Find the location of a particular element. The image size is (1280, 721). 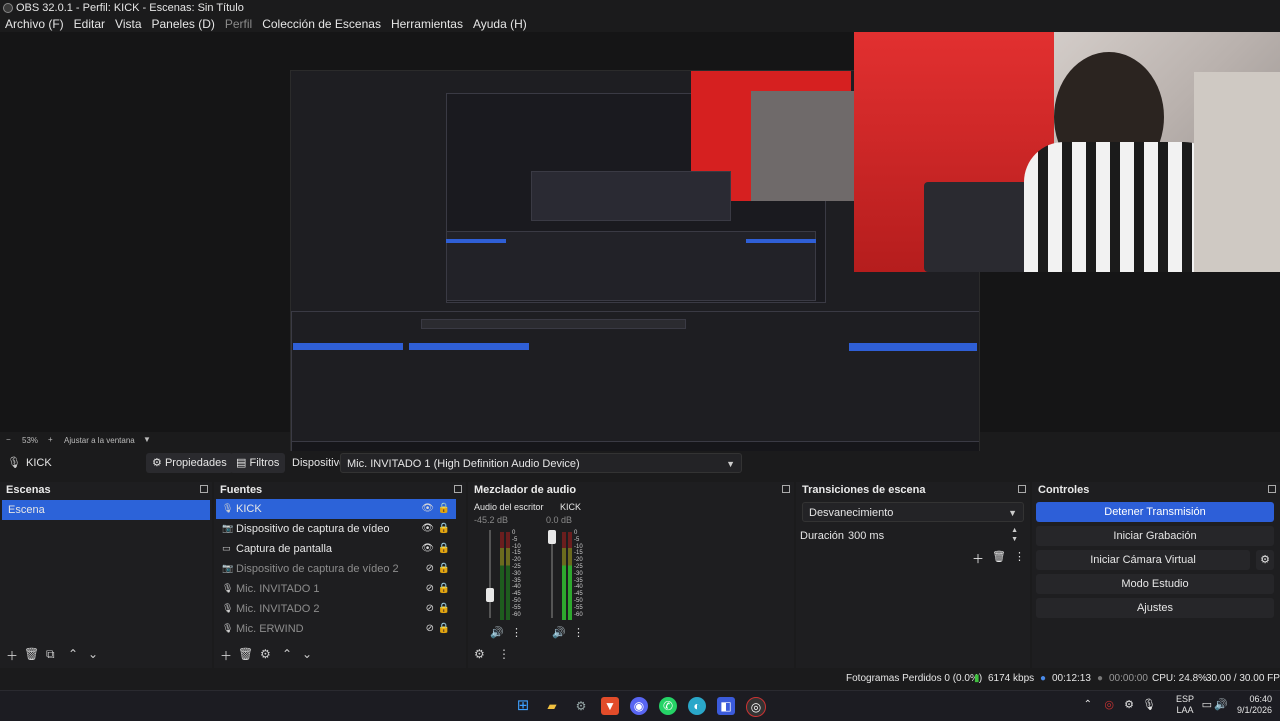

menu-archivo: Archivo (F) is located at coordinates (34, 24).